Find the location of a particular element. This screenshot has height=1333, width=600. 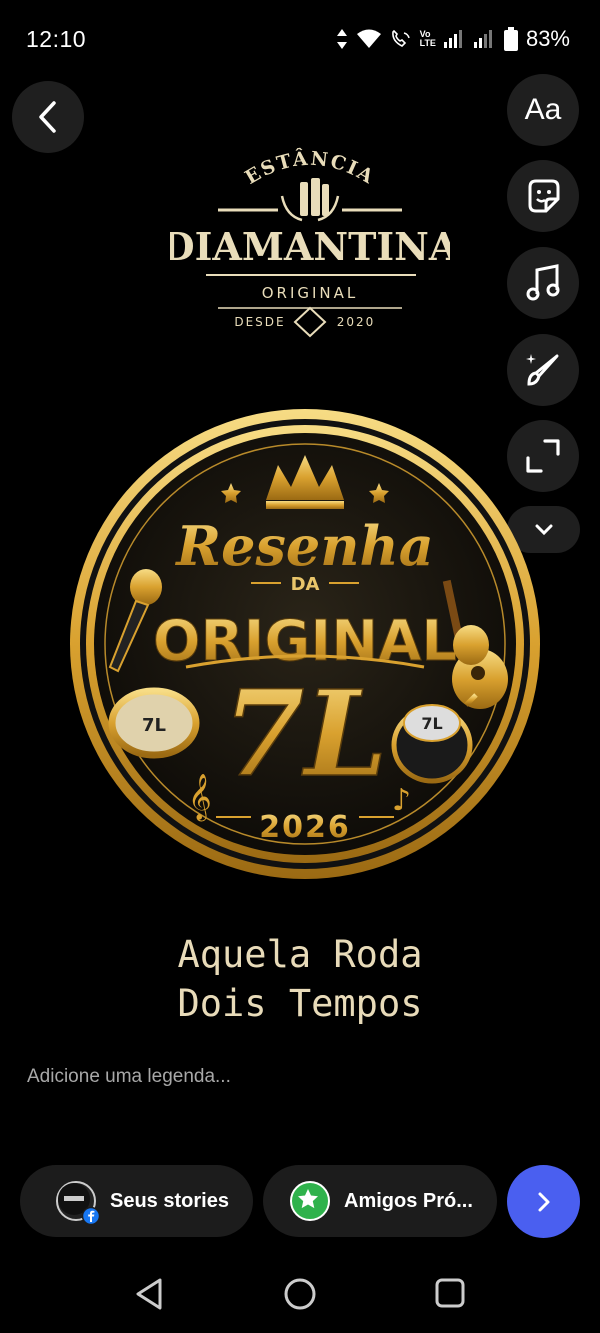

tambourine-icon: 7L is located at coordinates (154, 723).